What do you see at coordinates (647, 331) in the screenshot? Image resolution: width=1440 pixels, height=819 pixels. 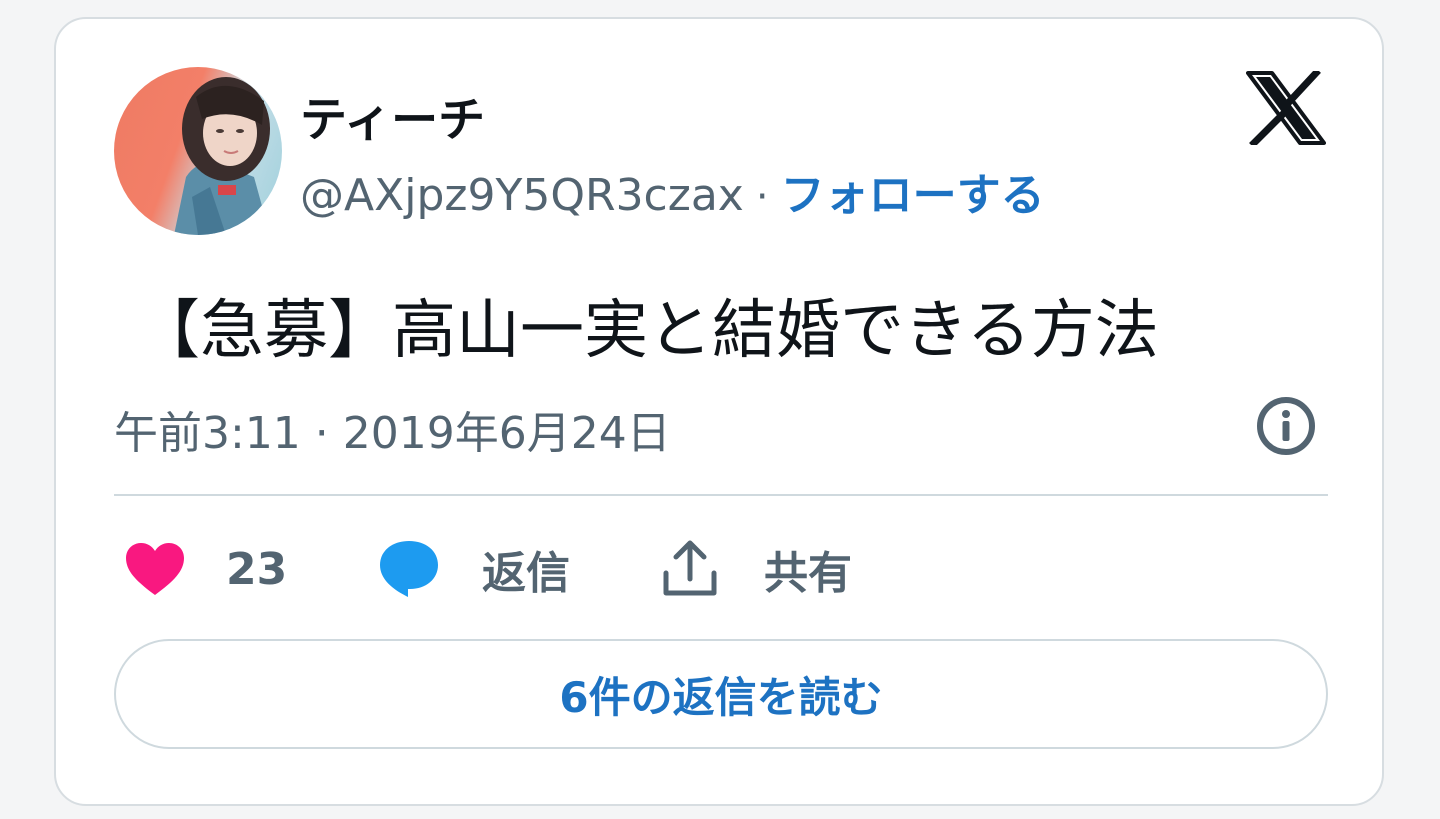 I see `tweet-text: 【急募】高山一実と結婚できる方法` at bounding box center [647, 331].